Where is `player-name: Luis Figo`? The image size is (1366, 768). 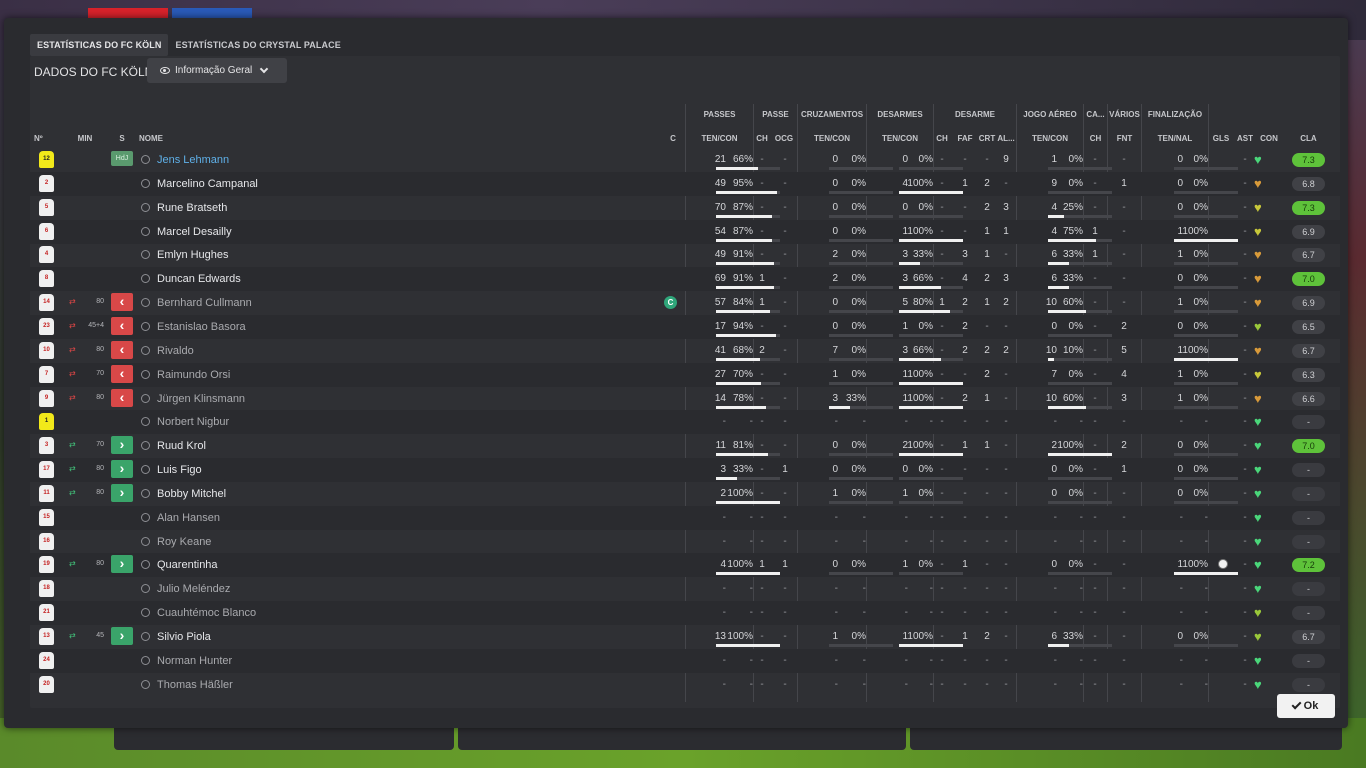 player-name: Luis Figo is located at coordinates (179, 470).